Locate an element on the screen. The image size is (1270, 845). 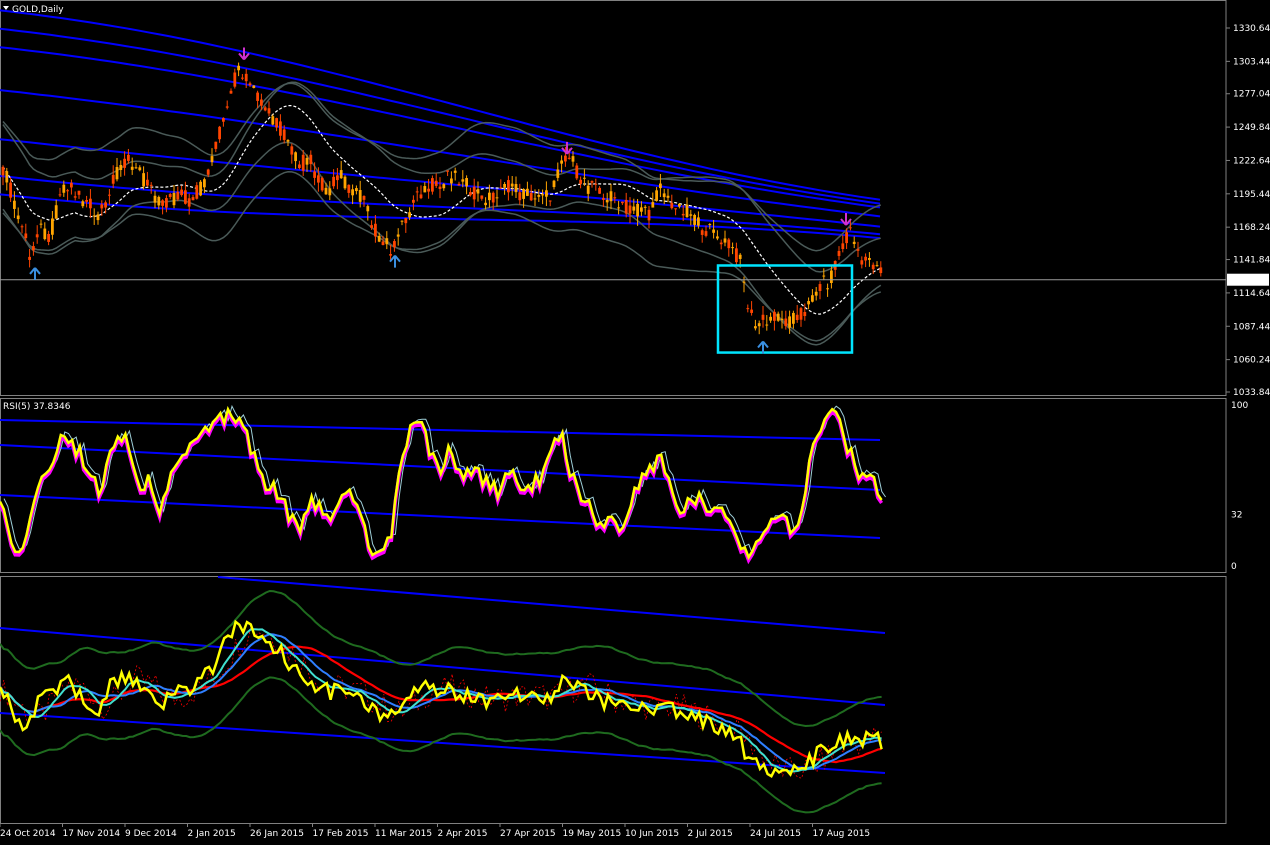
x-tick-label: 19 May 2015 is located at coordinates (592, 834).